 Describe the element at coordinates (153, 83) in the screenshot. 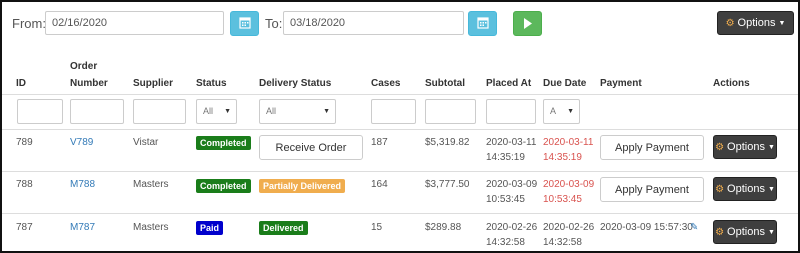

I see `col-header-supplier: Supplier` at that location.